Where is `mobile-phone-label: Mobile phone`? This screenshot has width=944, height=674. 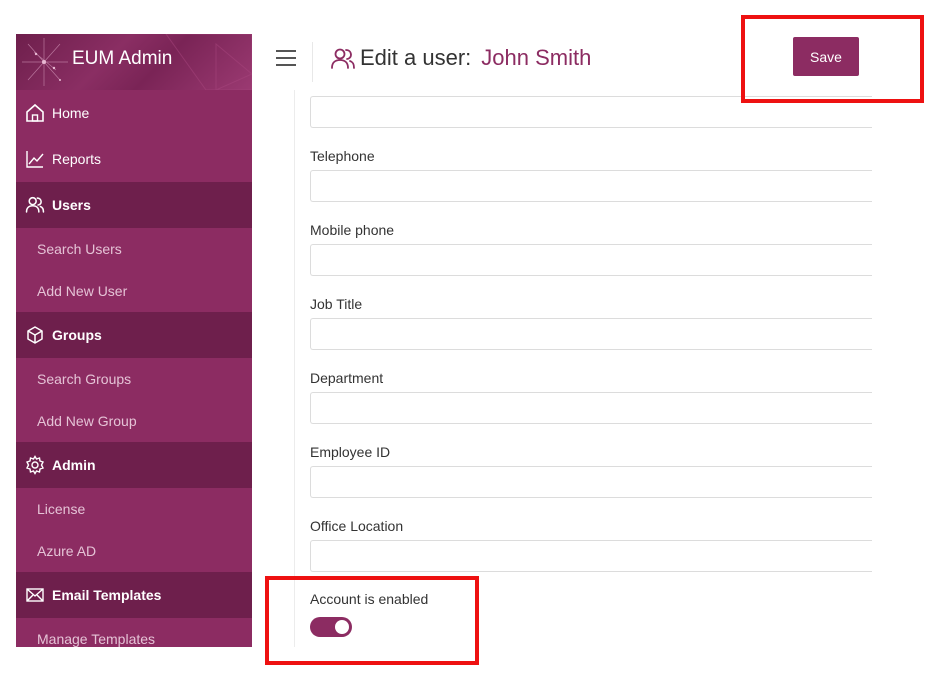
mobile-phone-label: Mobile phone is located at coordinates (352, 230).